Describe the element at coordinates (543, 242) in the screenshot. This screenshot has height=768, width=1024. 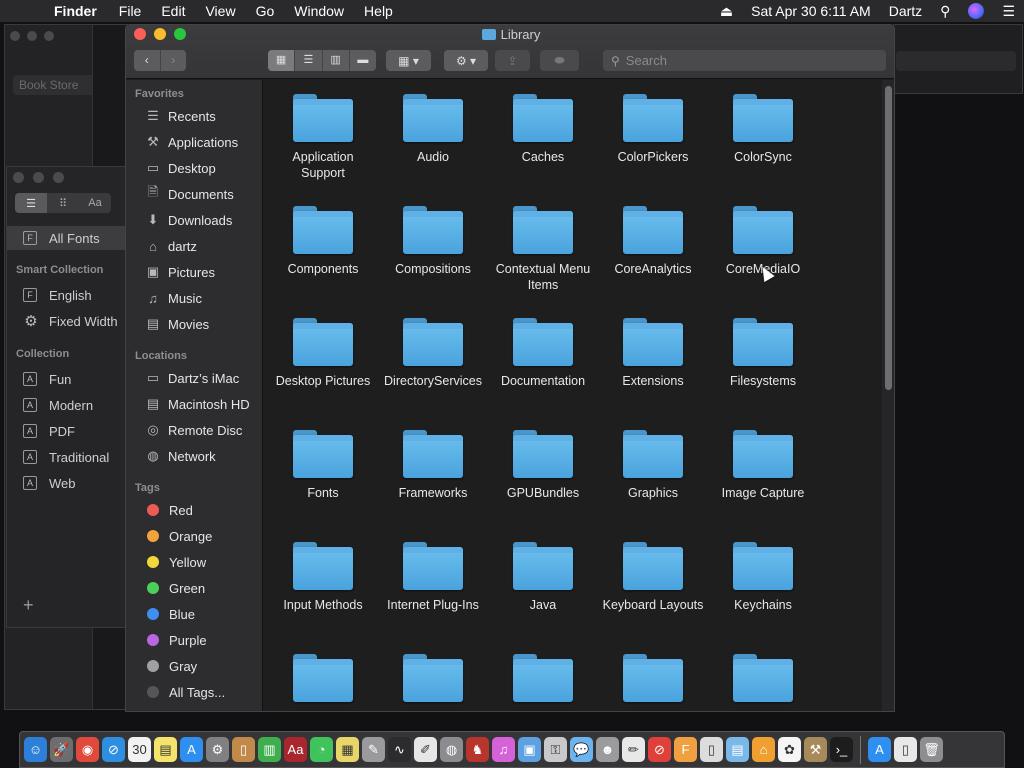
I see `folder-contextual-menu-items: Contextual Menu Items` at that location.